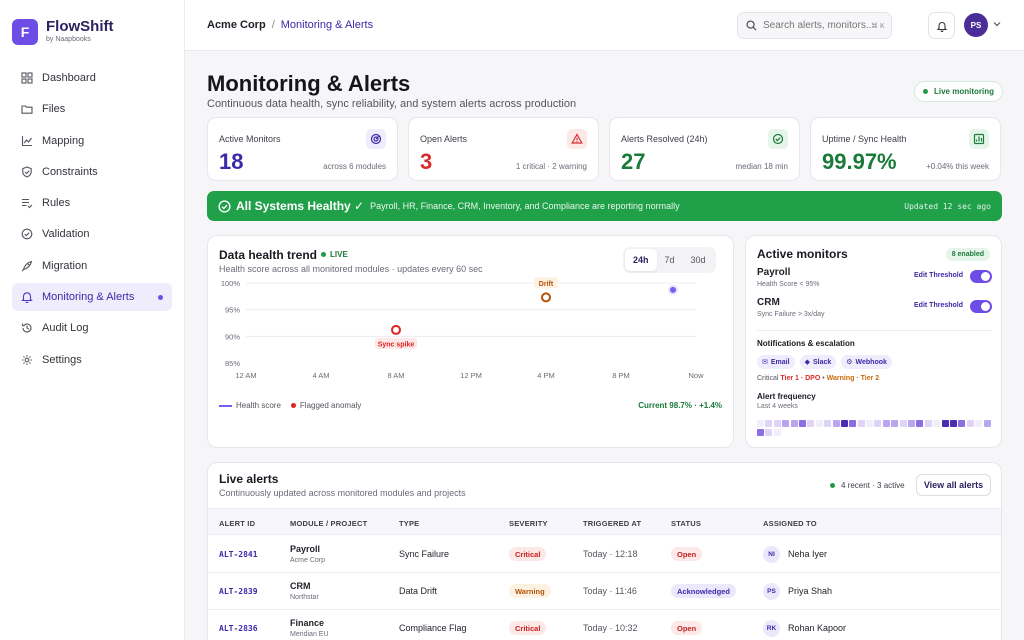  I want to click on channel-slack: ◆ Slack, so click(818, 362).